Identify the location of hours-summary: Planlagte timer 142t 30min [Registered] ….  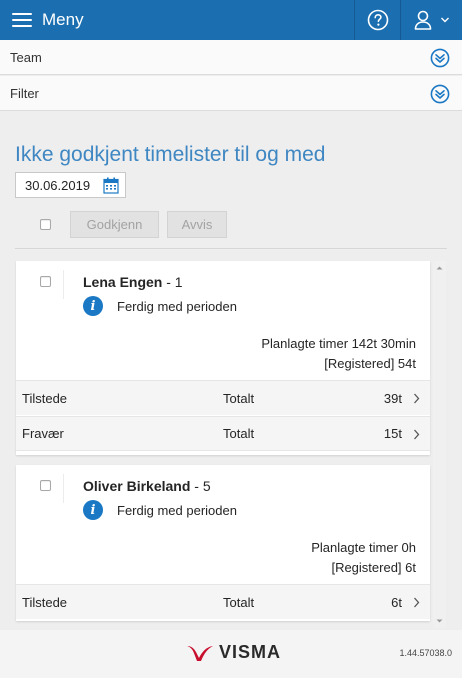
(338, 354).